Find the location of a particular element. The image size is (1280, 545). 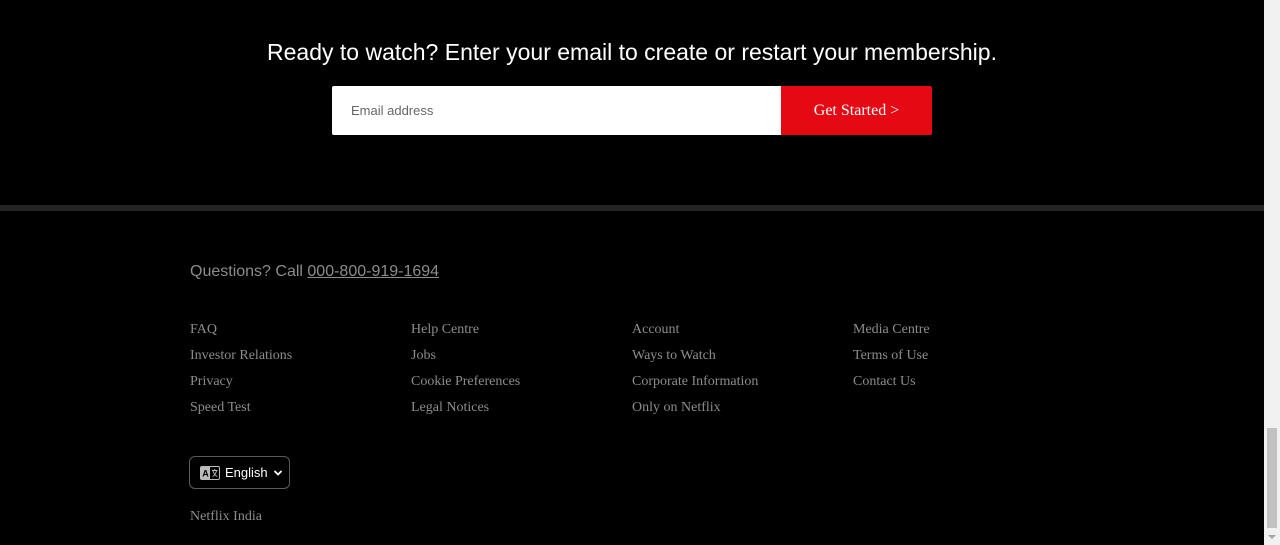

chevron-right-icon: > is located at coordinates (895, 110).